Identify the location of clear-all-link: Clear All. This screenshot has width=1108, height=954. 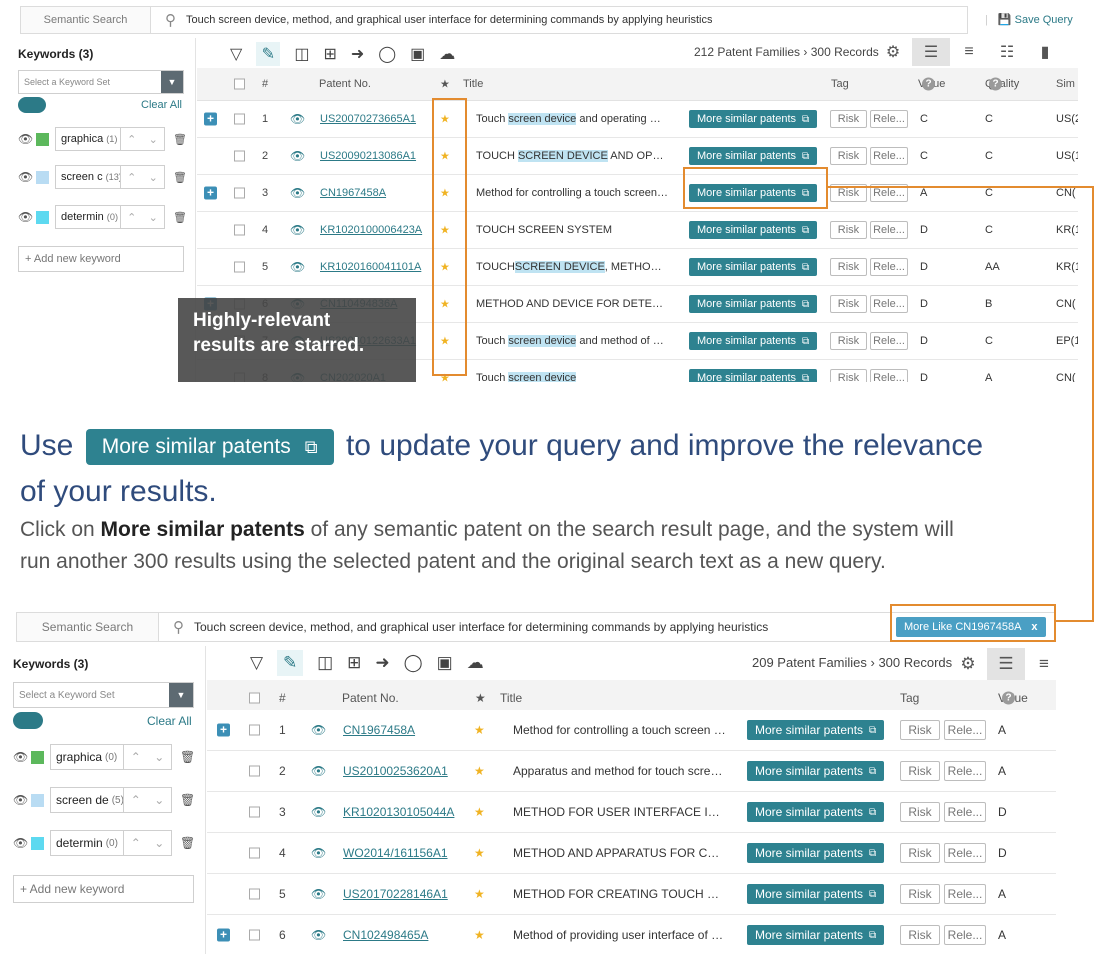
(169, 721).